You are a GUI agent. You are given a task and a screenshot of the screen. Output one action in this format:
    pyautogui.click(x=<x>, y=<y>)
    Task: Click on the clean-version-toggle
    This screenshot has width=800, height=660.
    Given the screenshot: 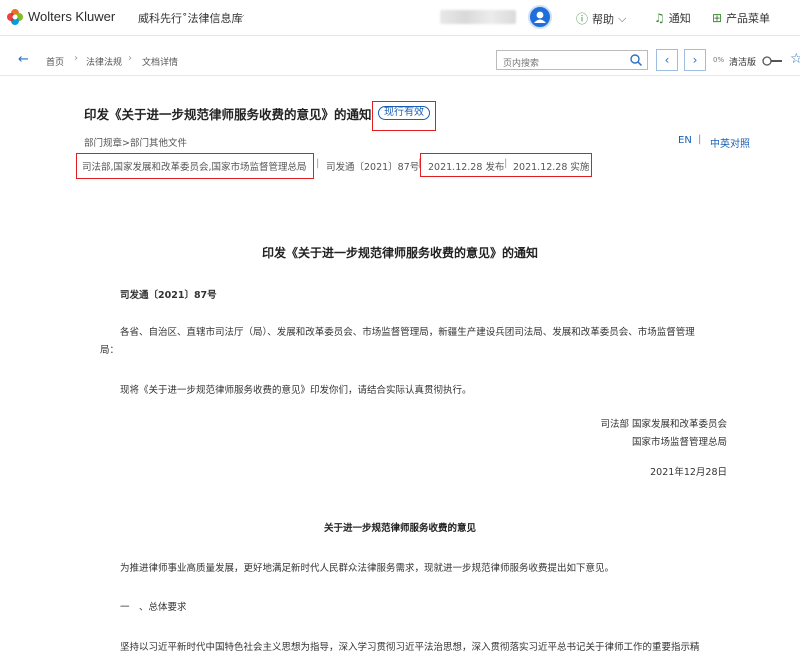 What is the action you would take?
    pyautogui.click(x=773, y=61)
    